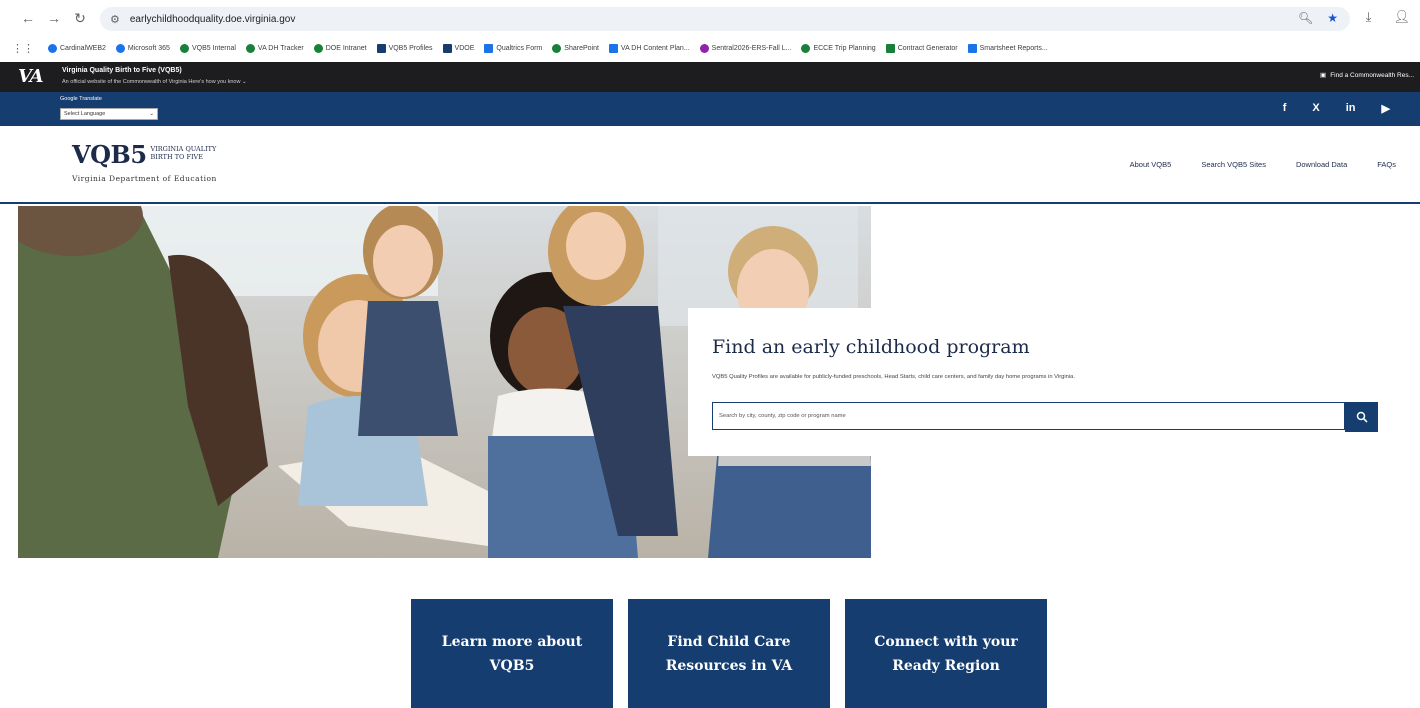 The width and height of the screenshot is (1420, 708). Describe the element at coordinates (1386, 164) in the screenshot. I see `nav-faqs: FAQs` at that location.